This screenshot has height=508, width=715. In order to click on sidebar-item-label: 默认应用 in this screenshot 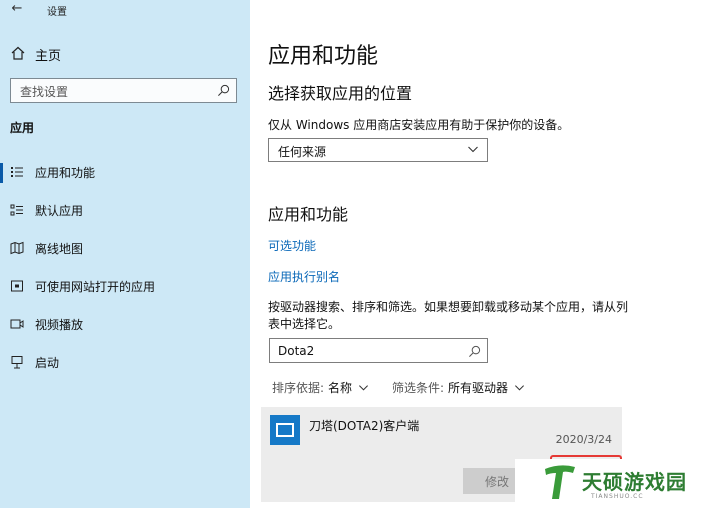, I will do `click(59, 211)`.